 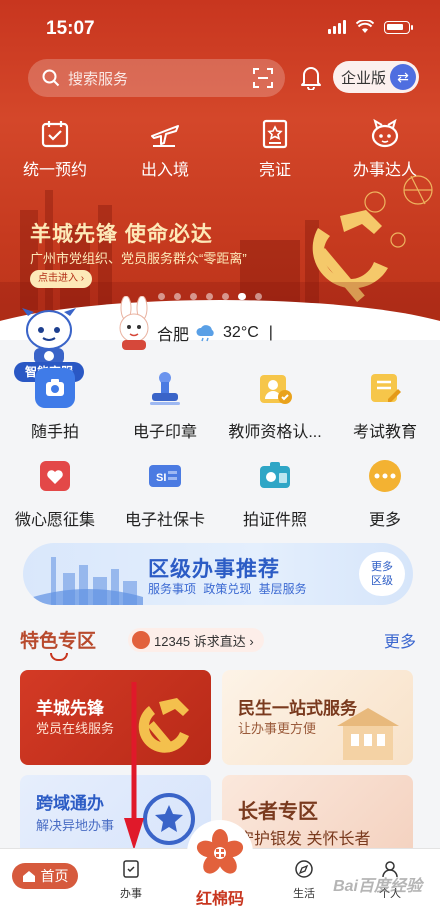 I want to click on wifi-icon, so click(x=365, y=26).